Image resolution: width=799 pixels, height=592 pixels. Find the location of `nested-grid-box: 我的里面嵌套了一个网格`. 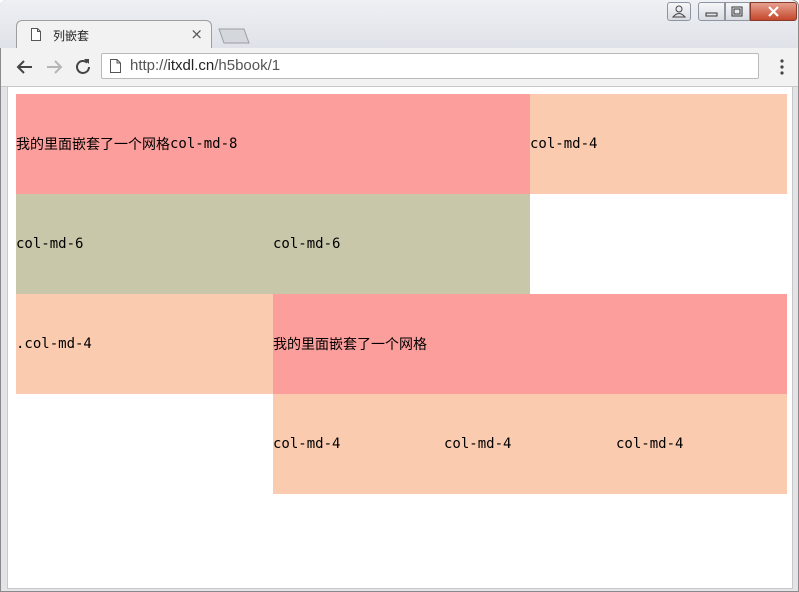

nested-grid-box: 我的里面嵌套了一个网格 is located at coordinates (530, 344).